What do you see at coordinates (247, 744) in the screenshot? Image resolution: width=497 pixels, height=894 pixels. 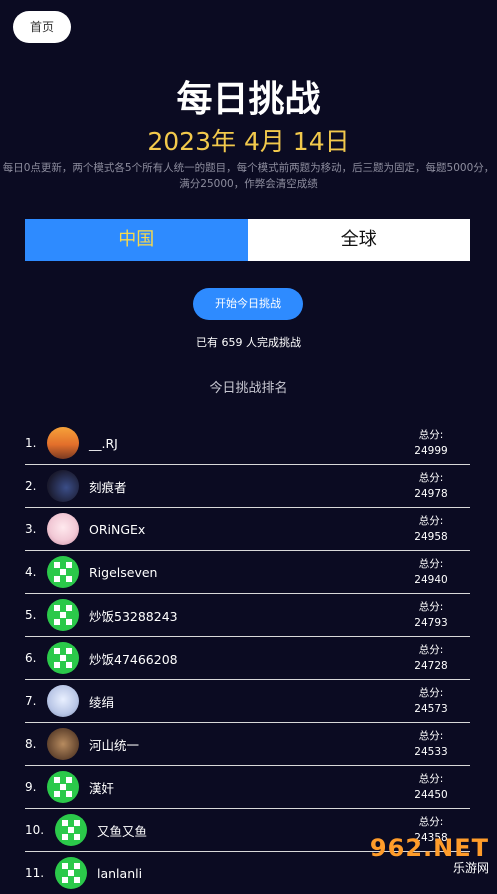 I see `table-row: 8. 河山统一 总分: 24533` at bounding box center [247, 744].